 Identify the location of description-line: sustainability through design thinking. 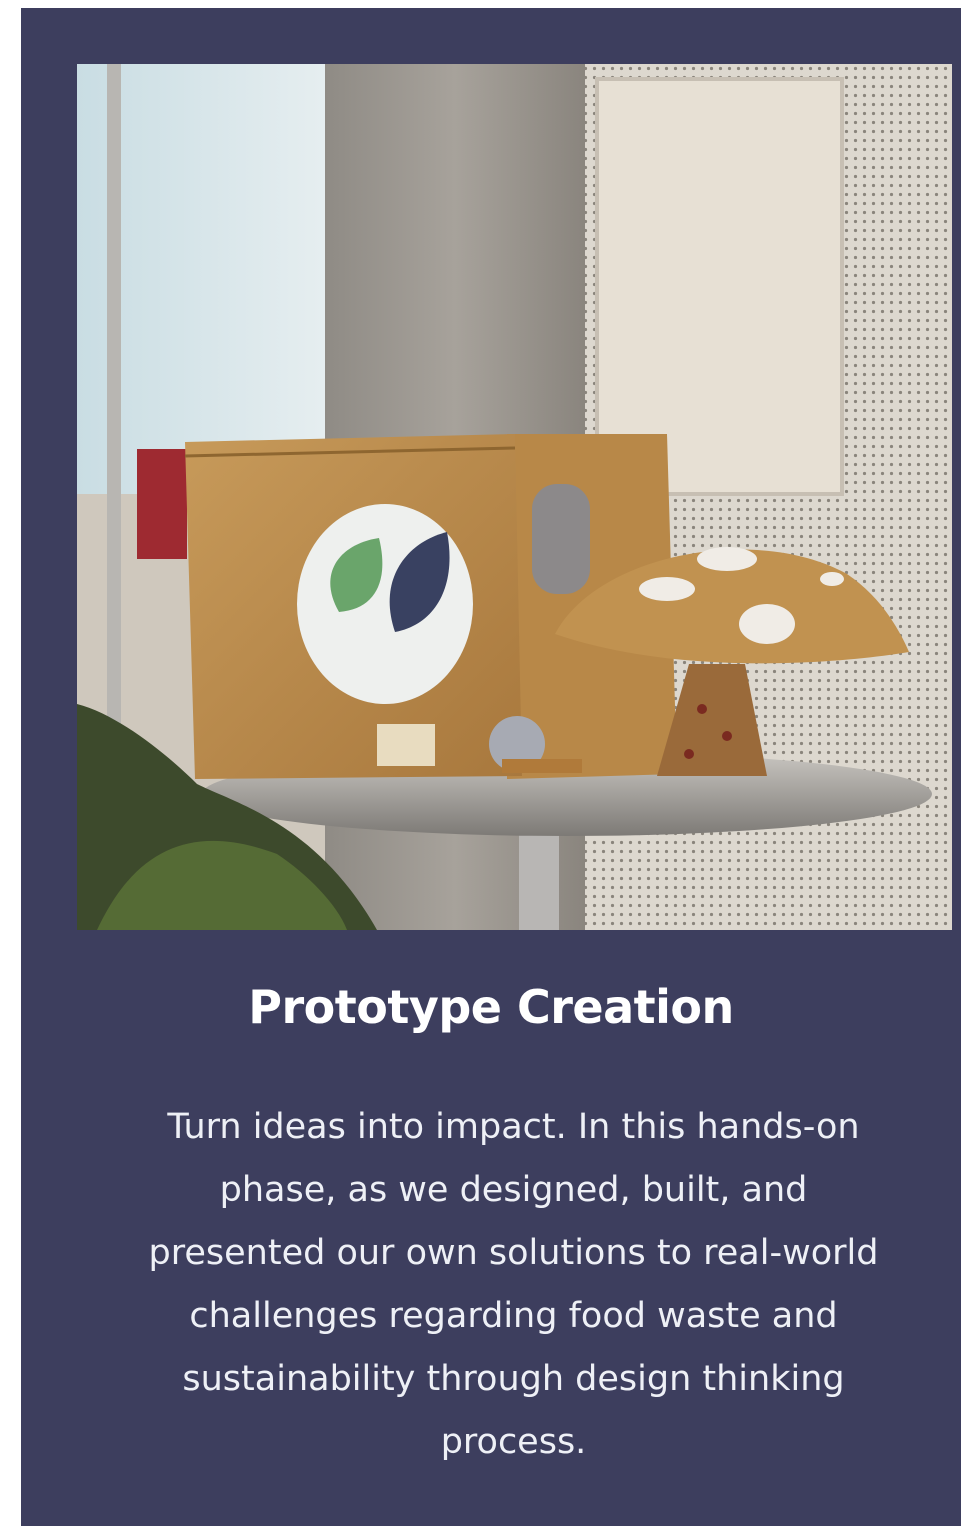
(513, 1379).